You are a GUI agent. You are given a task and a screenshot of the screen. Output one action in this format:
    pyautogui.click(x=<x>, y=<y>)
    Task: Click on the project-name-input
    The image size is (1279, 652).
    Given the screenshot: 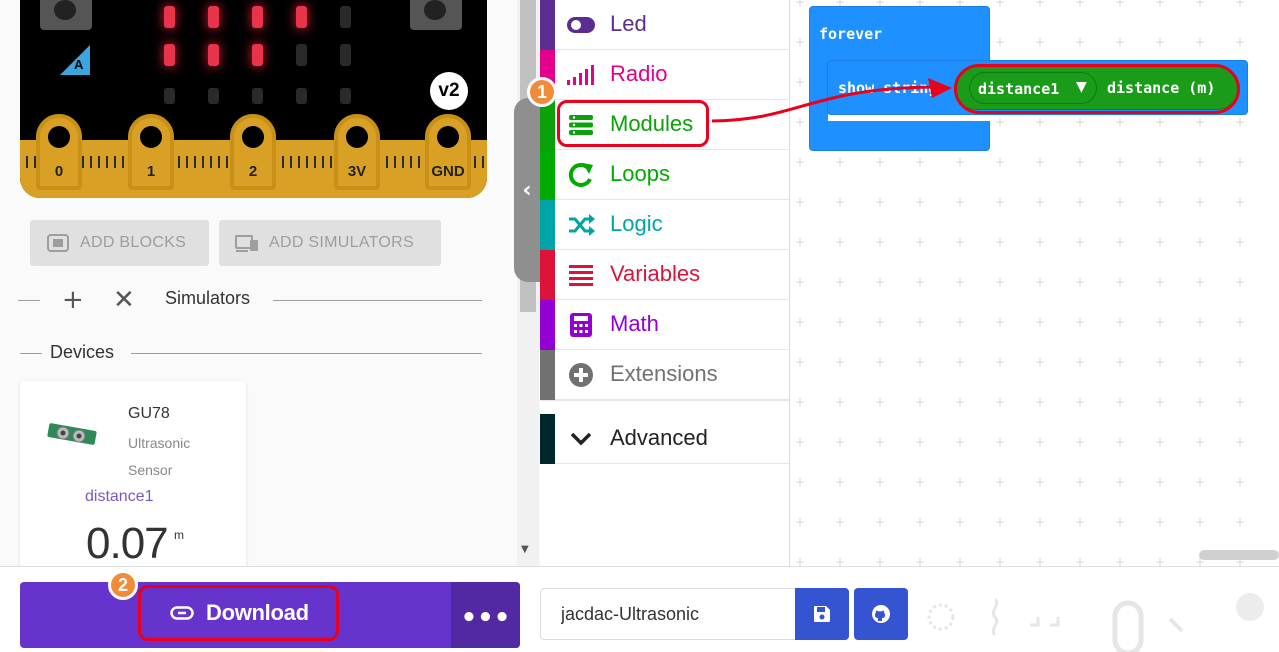 What is the action you would take?
    pyautogui.click(x=668, y=614)
    